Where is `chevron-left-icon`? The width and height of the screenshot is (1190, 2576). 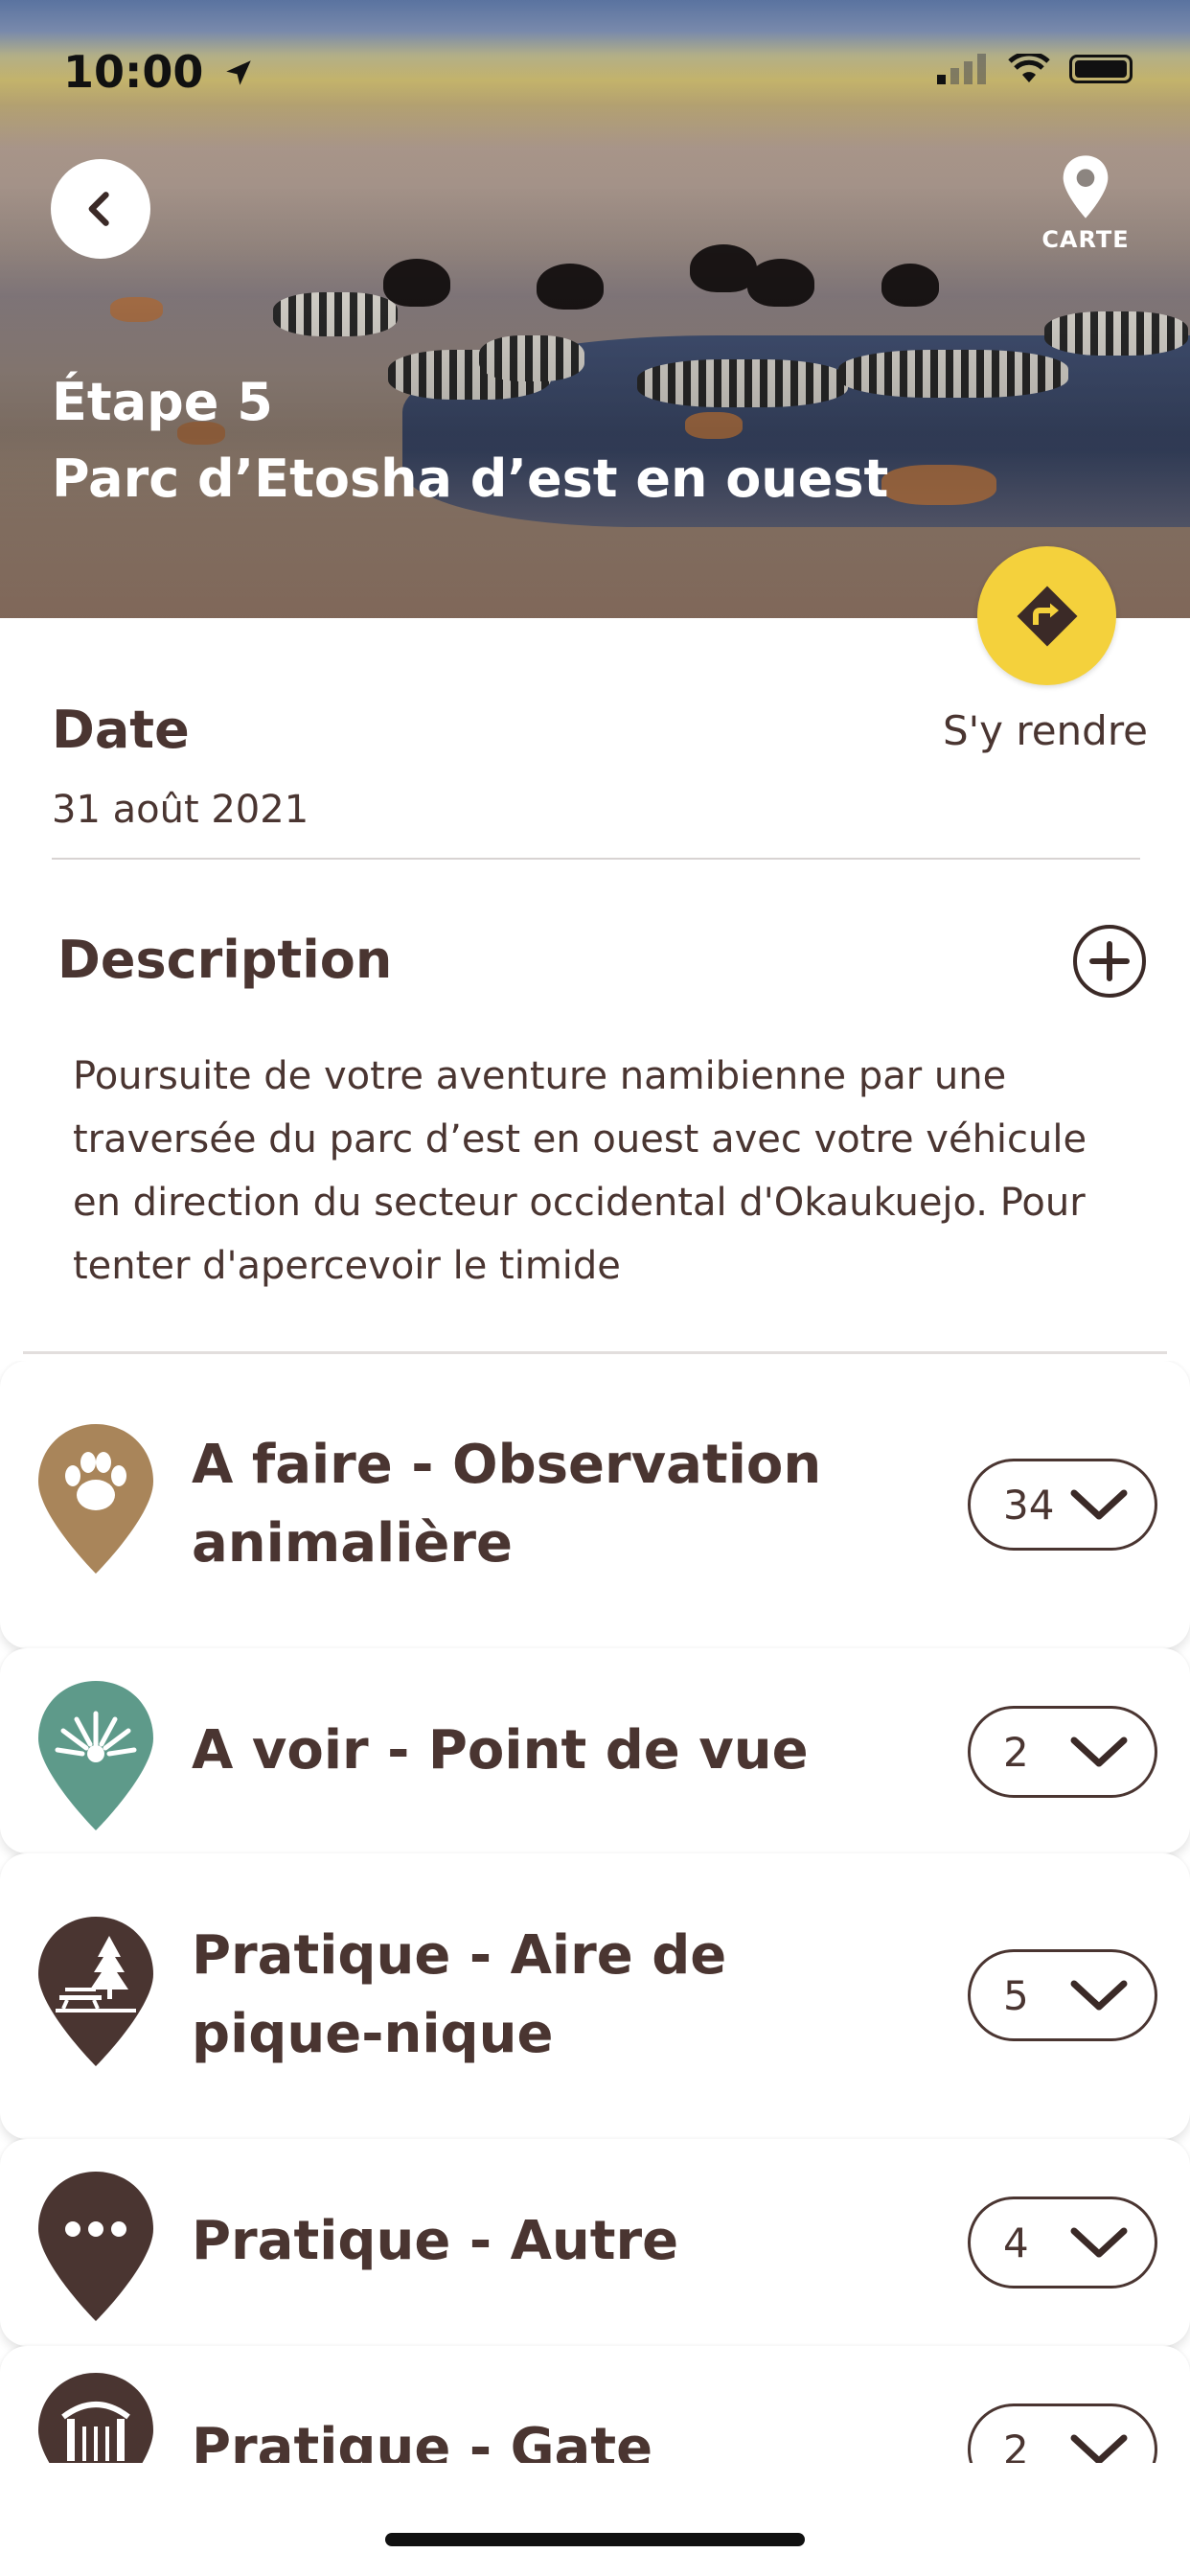 chevron-left-icon is located at coordinates (99, 209).